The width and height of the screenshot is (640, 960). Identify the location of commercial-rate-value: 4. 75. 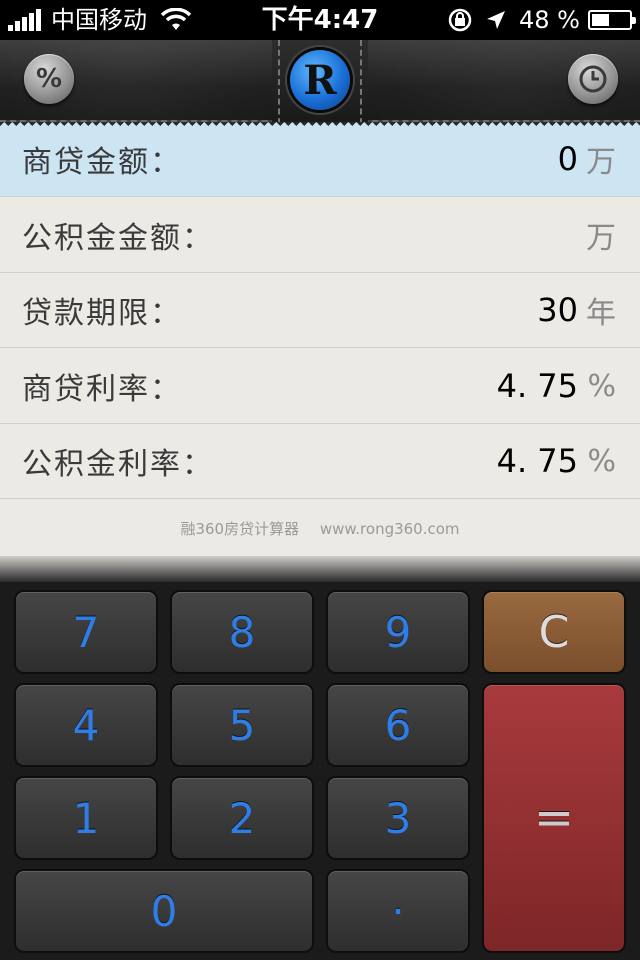
(537, 386).